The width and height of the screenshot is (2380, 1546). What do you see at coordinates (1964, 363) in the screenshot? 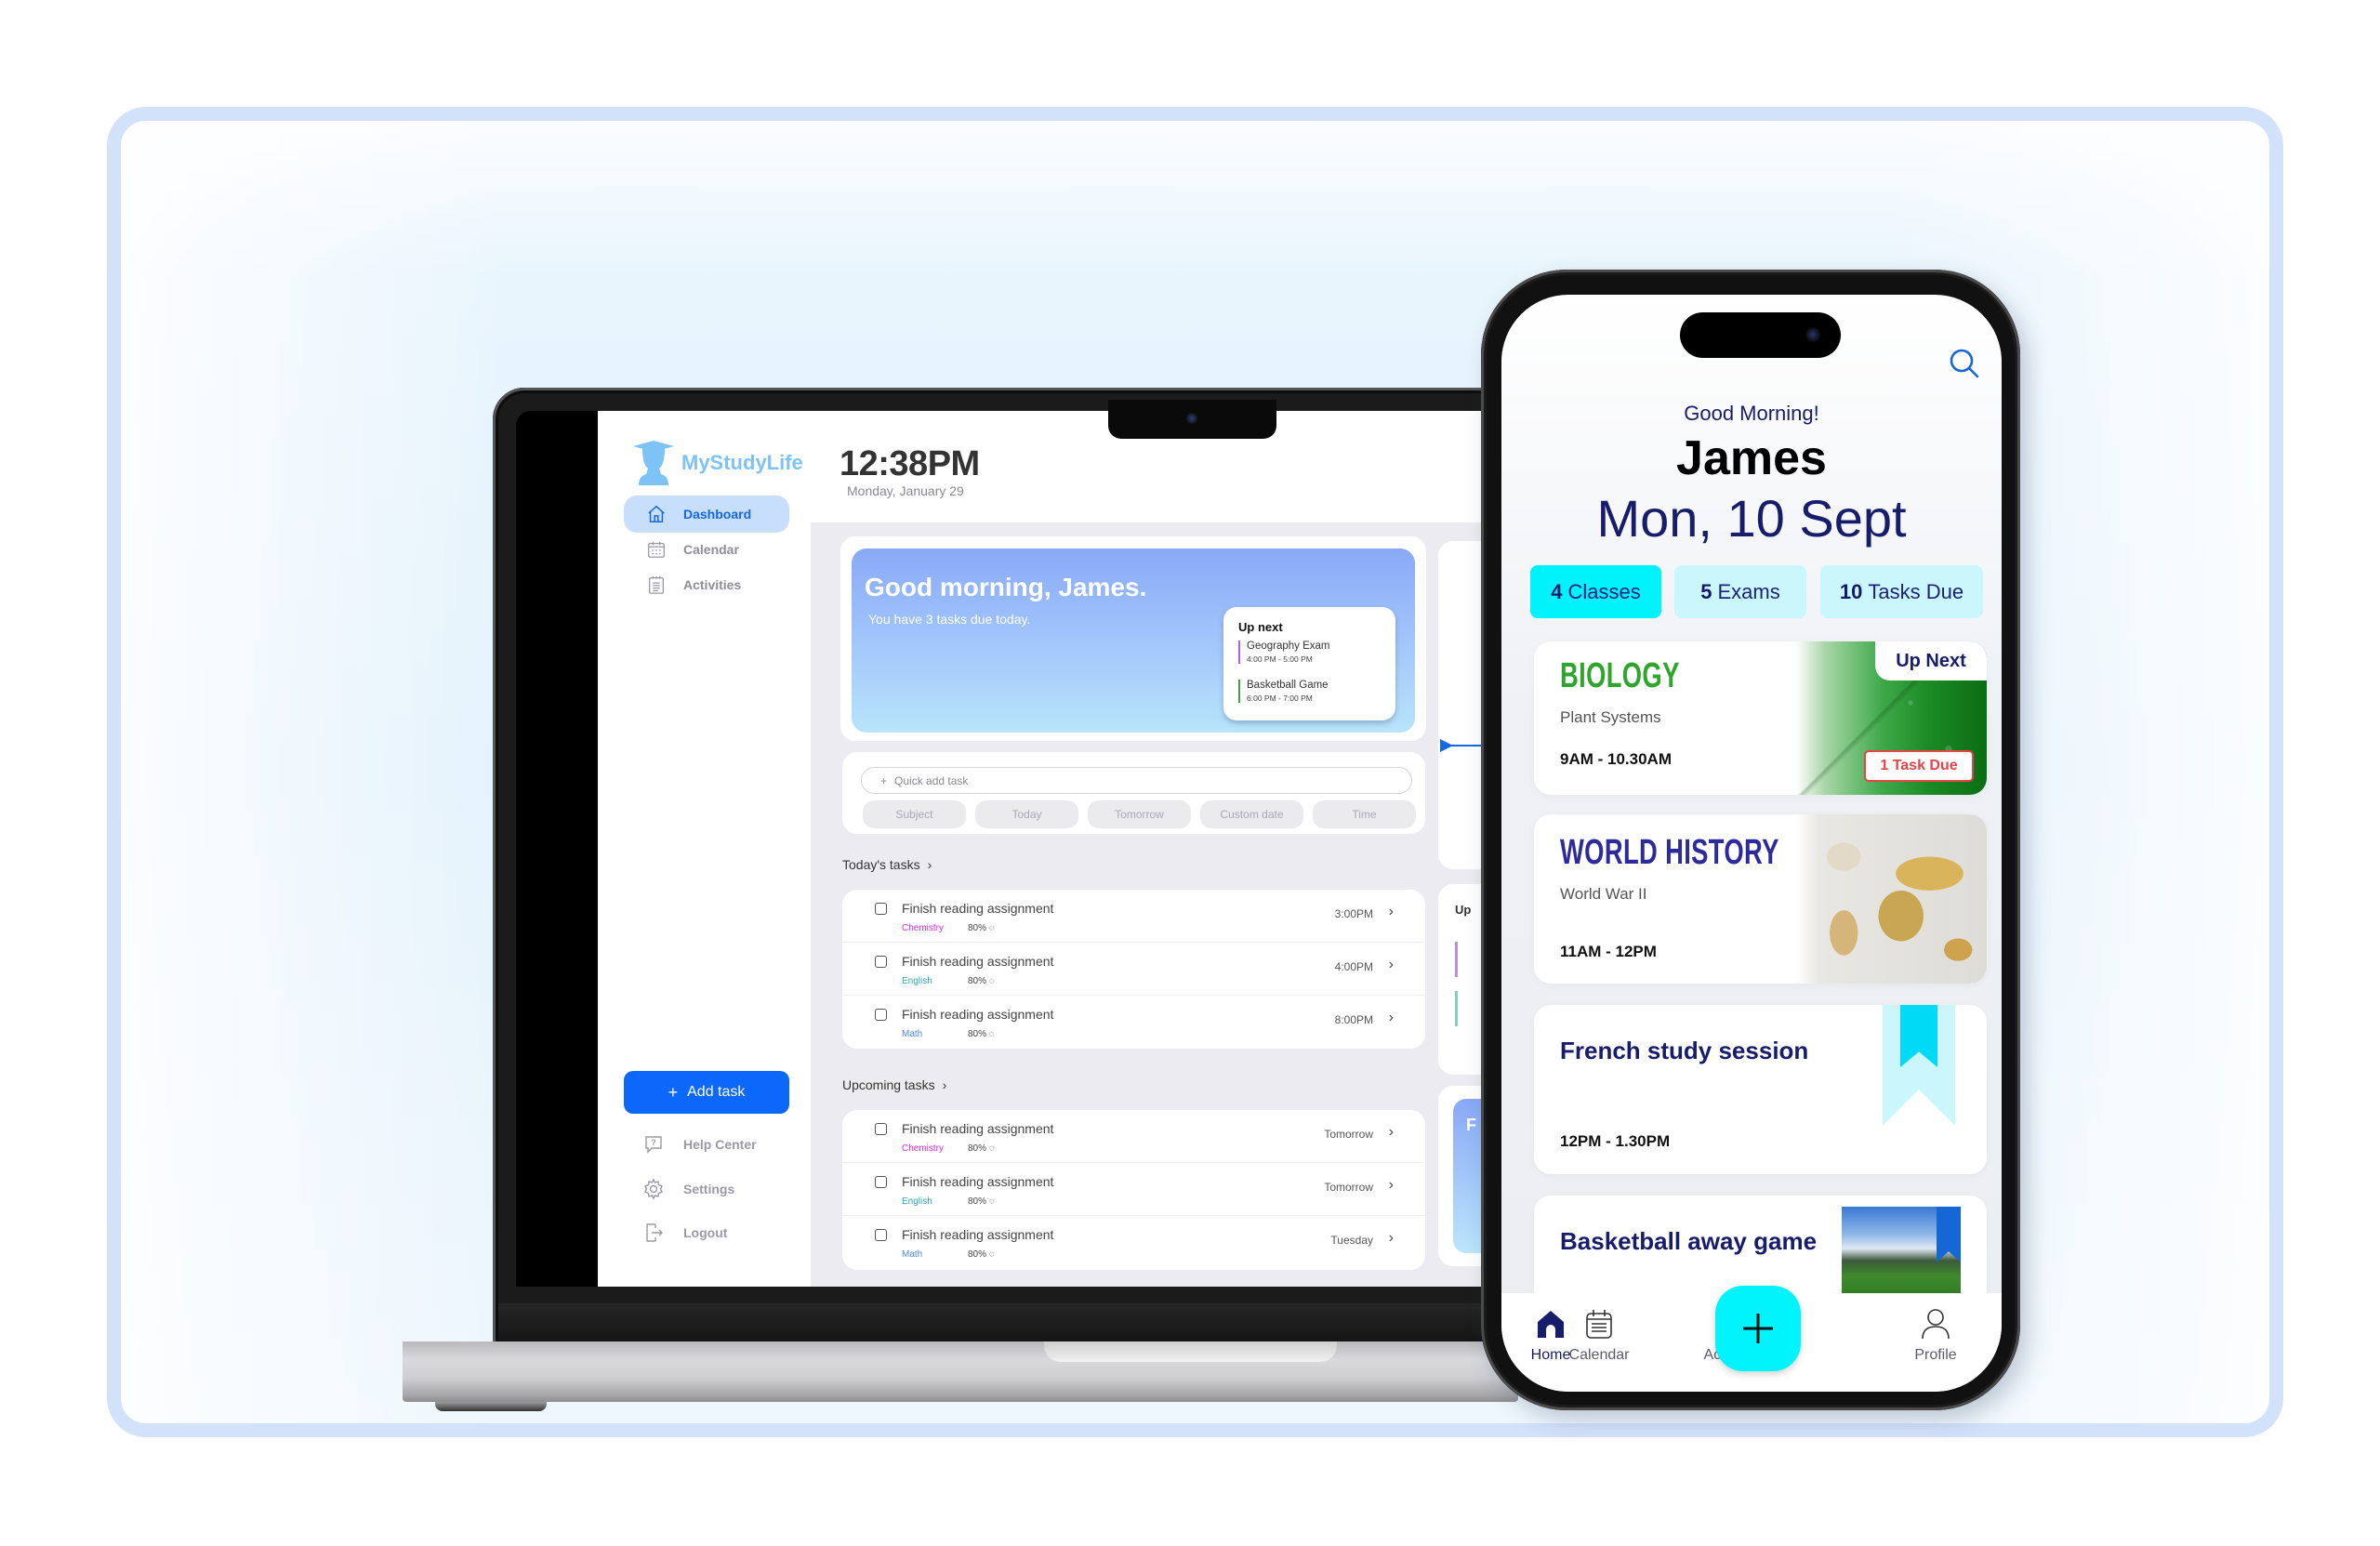
I see `search-icon` at bounding box center [1964, 363].